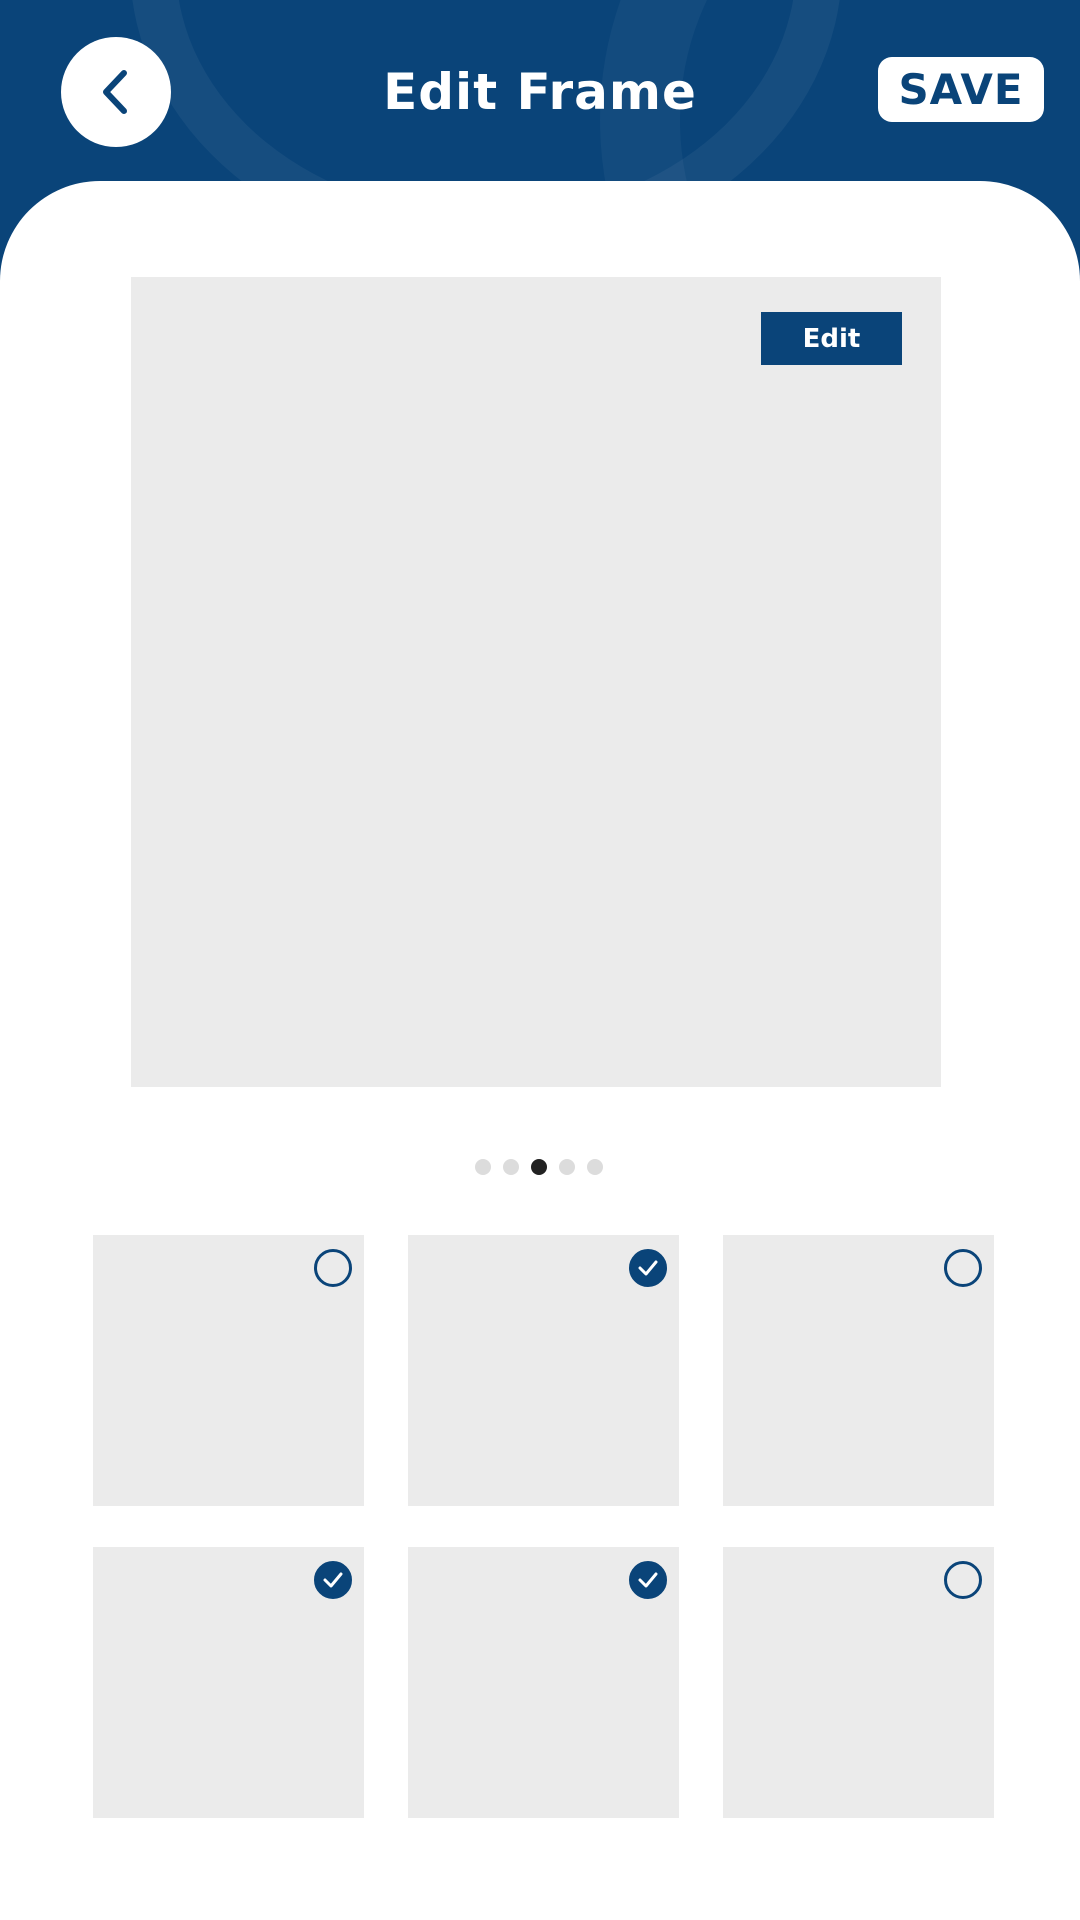 Image resolution: width=1080 pixels, height=1920 pixels. I want to click on edit-button: Edit, so click(831, 338).